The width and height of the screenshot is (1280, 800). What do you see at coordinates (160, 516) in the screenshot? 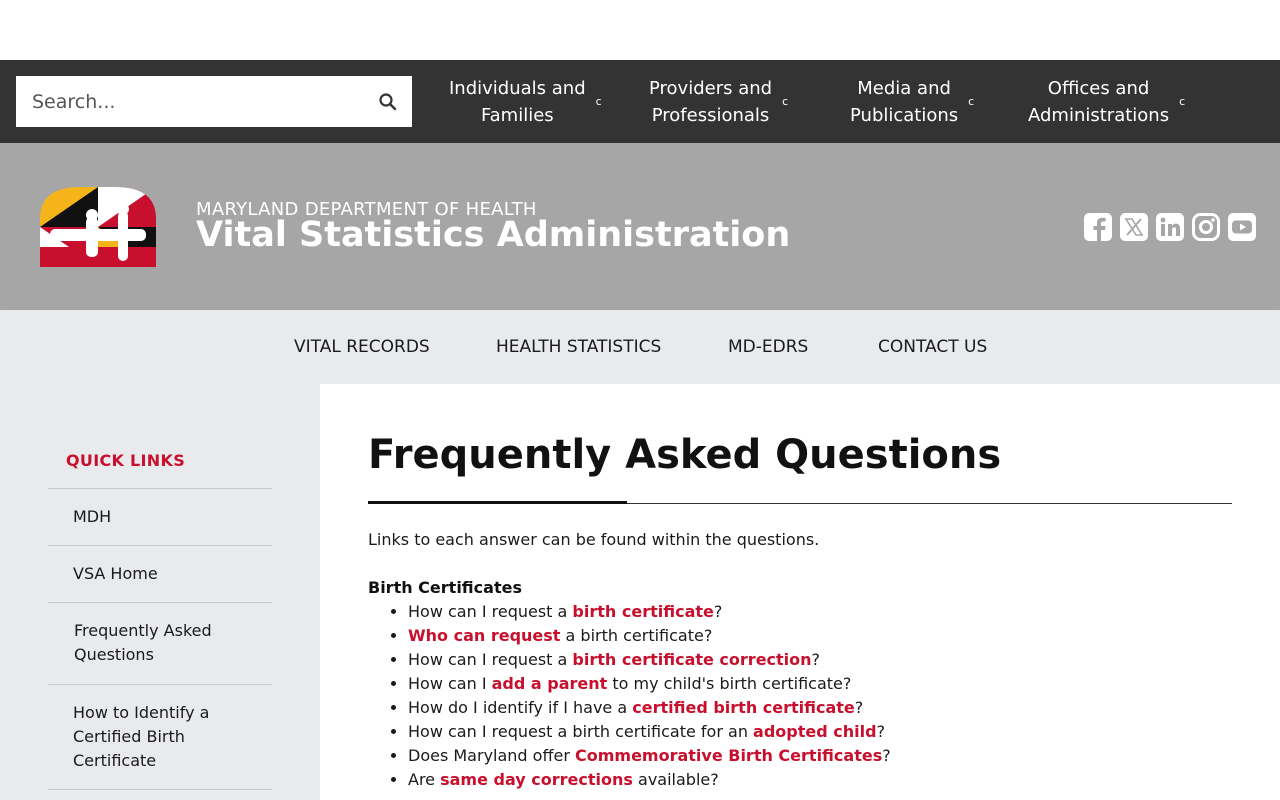
I see `sidebar-item-mdh: MDH` at bounding box center [160, 516].